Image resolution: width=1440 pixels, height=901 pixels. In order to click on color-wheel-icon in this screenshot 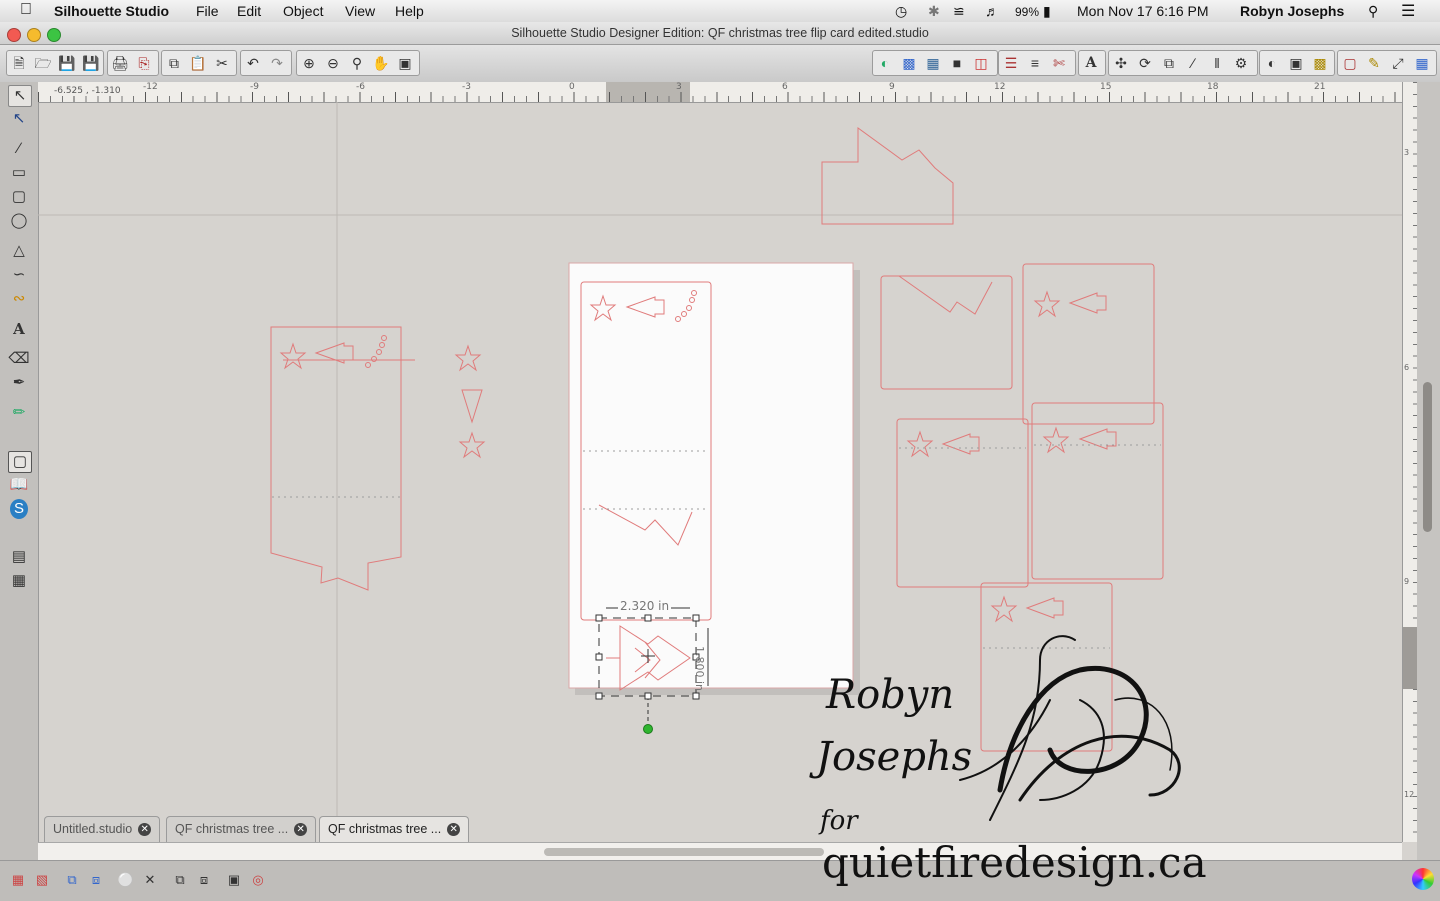, I will do `click(1423, 879)`.